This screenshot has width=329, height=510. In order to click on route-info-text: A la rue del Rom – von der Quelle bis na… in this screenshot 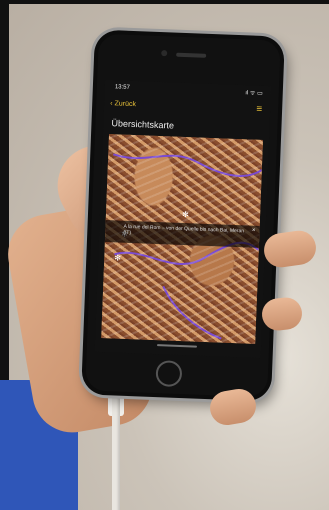, I will do `click(184, 230)`.